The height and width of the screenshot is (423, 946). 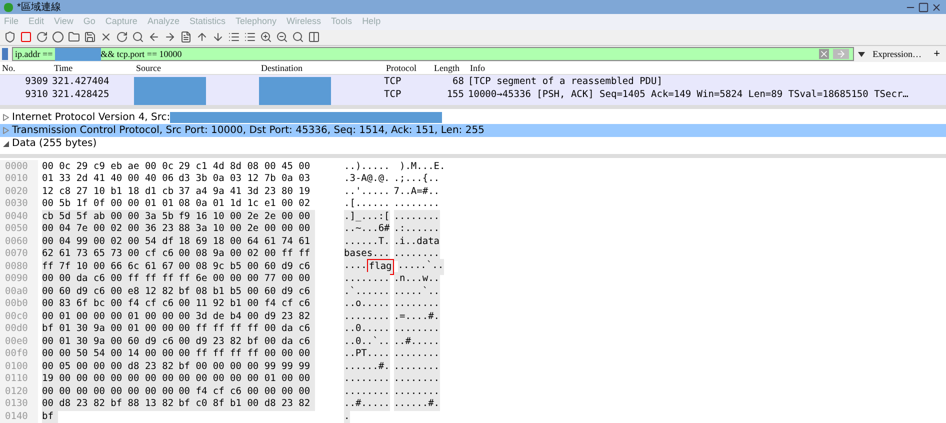 What do you see at coordinates (93, 68) in the screenshot?
I see `column-header: Time` at bounding box center [93, 68].